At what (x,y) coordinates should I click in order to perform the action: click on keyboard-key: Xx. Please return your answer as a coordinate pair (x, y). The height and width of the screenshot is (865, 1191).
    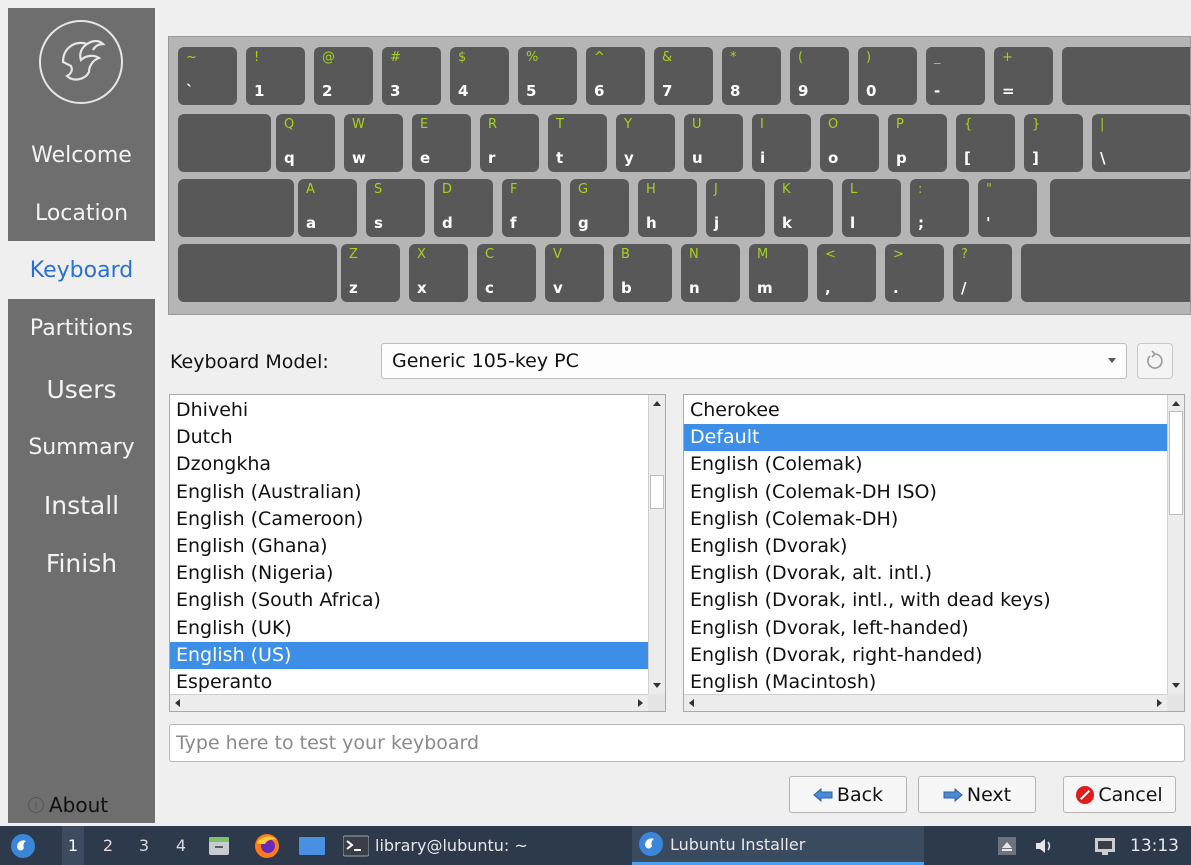
    Looking at the image, I should click on (438, 273).